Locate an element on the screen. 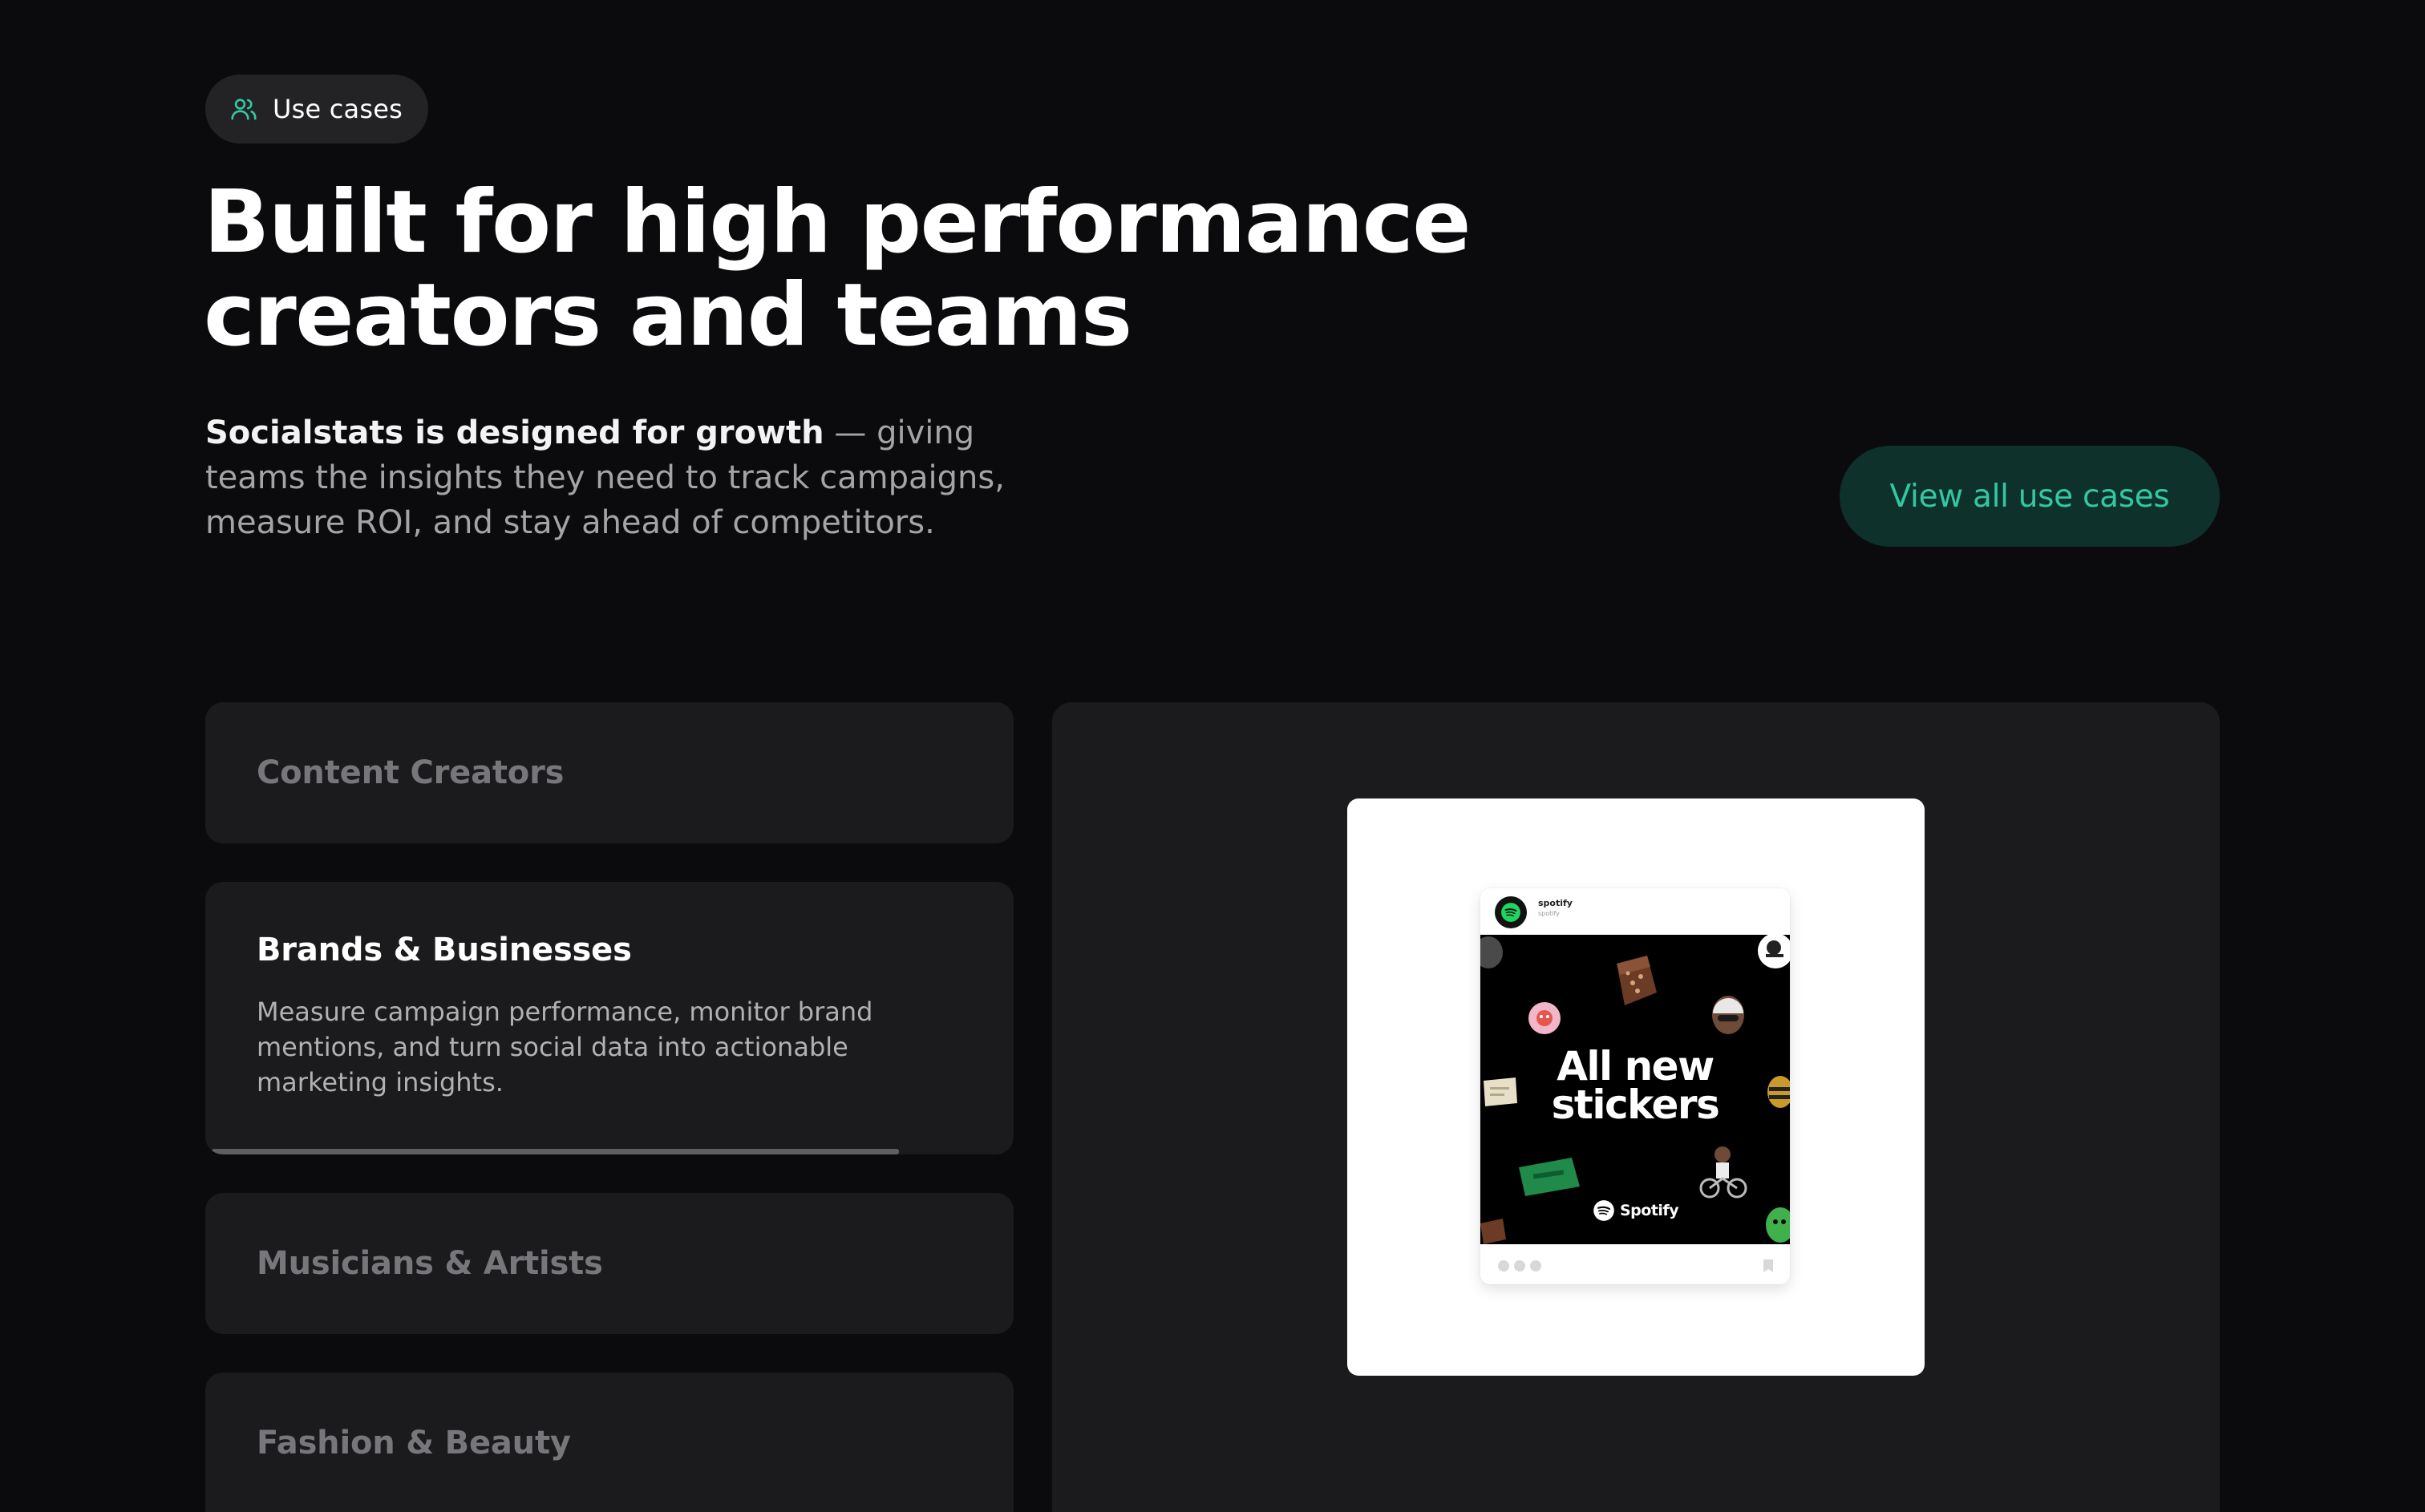 The width and height of the screenshot is (2425, 1512). person-sticker-icon is located at coordinates (1774, 951).